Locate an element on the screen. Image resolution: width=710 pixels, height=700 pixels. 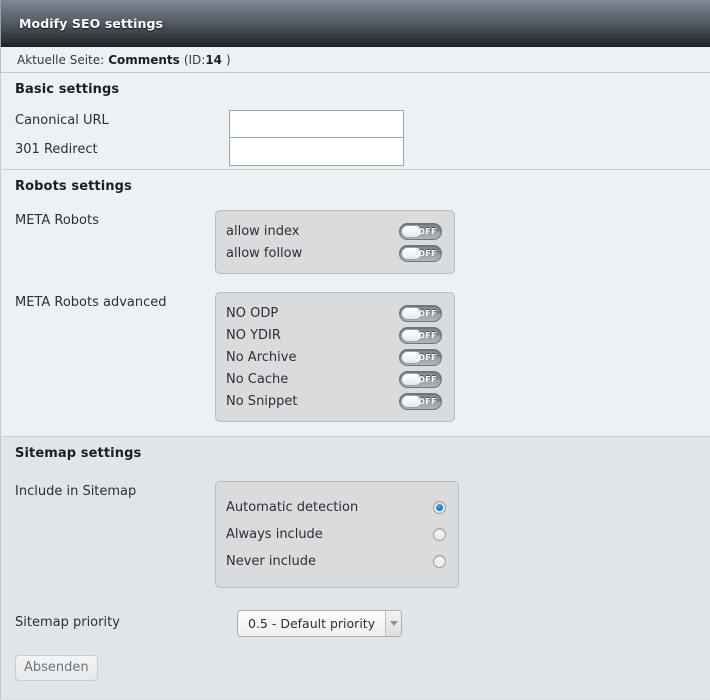
chevron-down-icon is located at coordinates (393, 623).